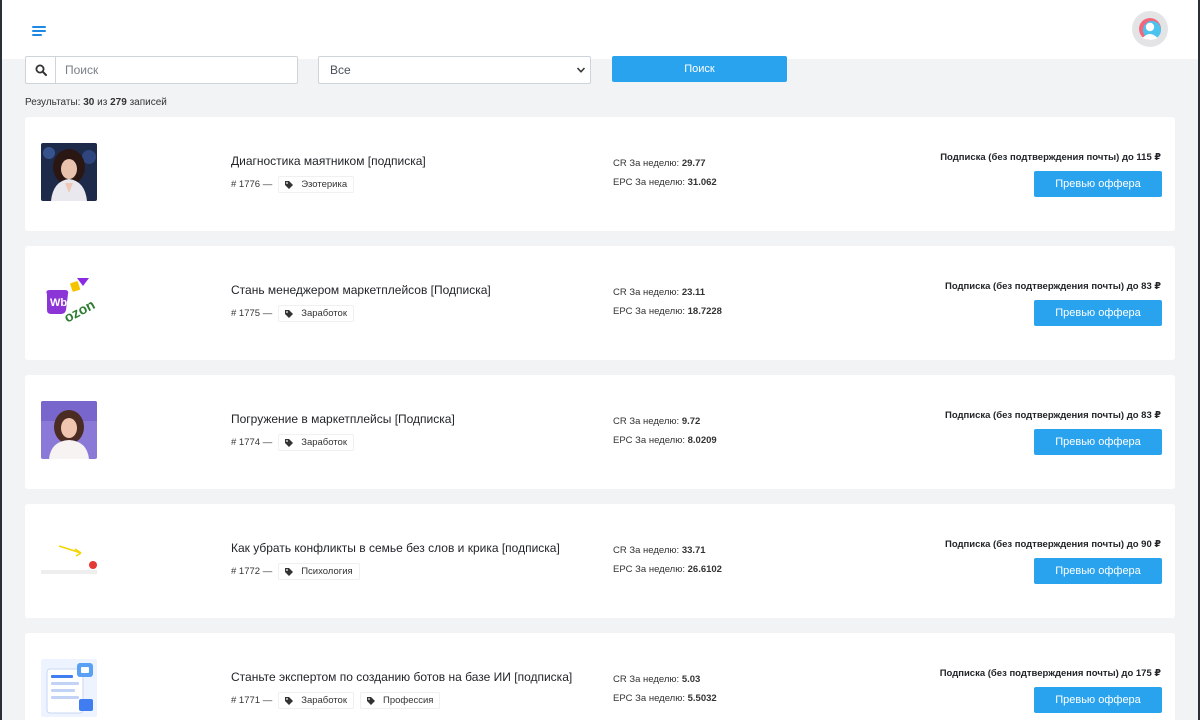  Describe the element at coordinates (246, 571) in the screenshot. I see `offer-id: # 1772` at that location.